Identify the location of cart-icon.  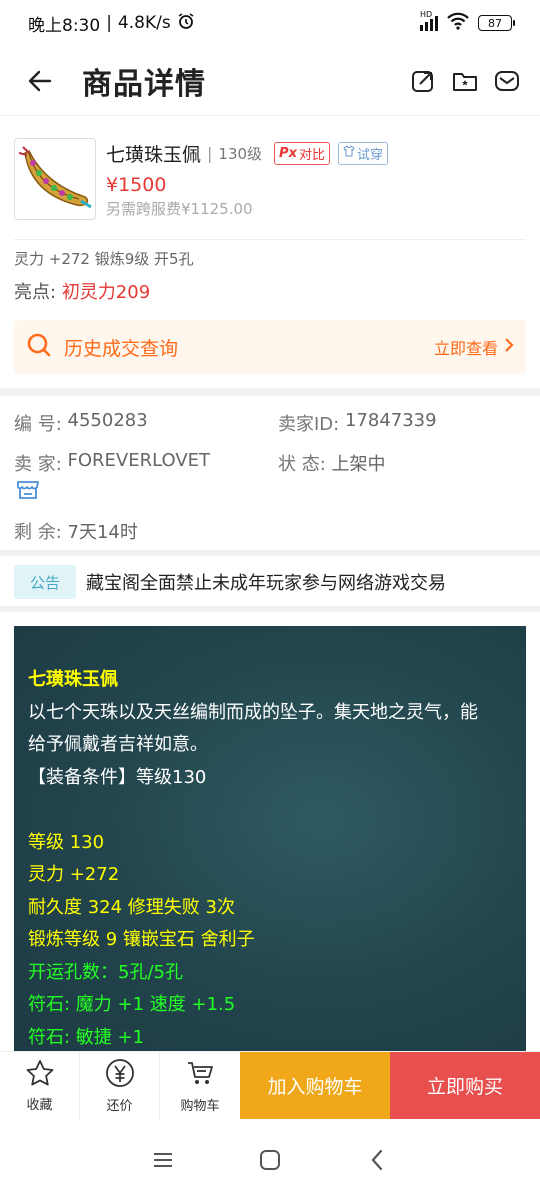
(200, 1075).